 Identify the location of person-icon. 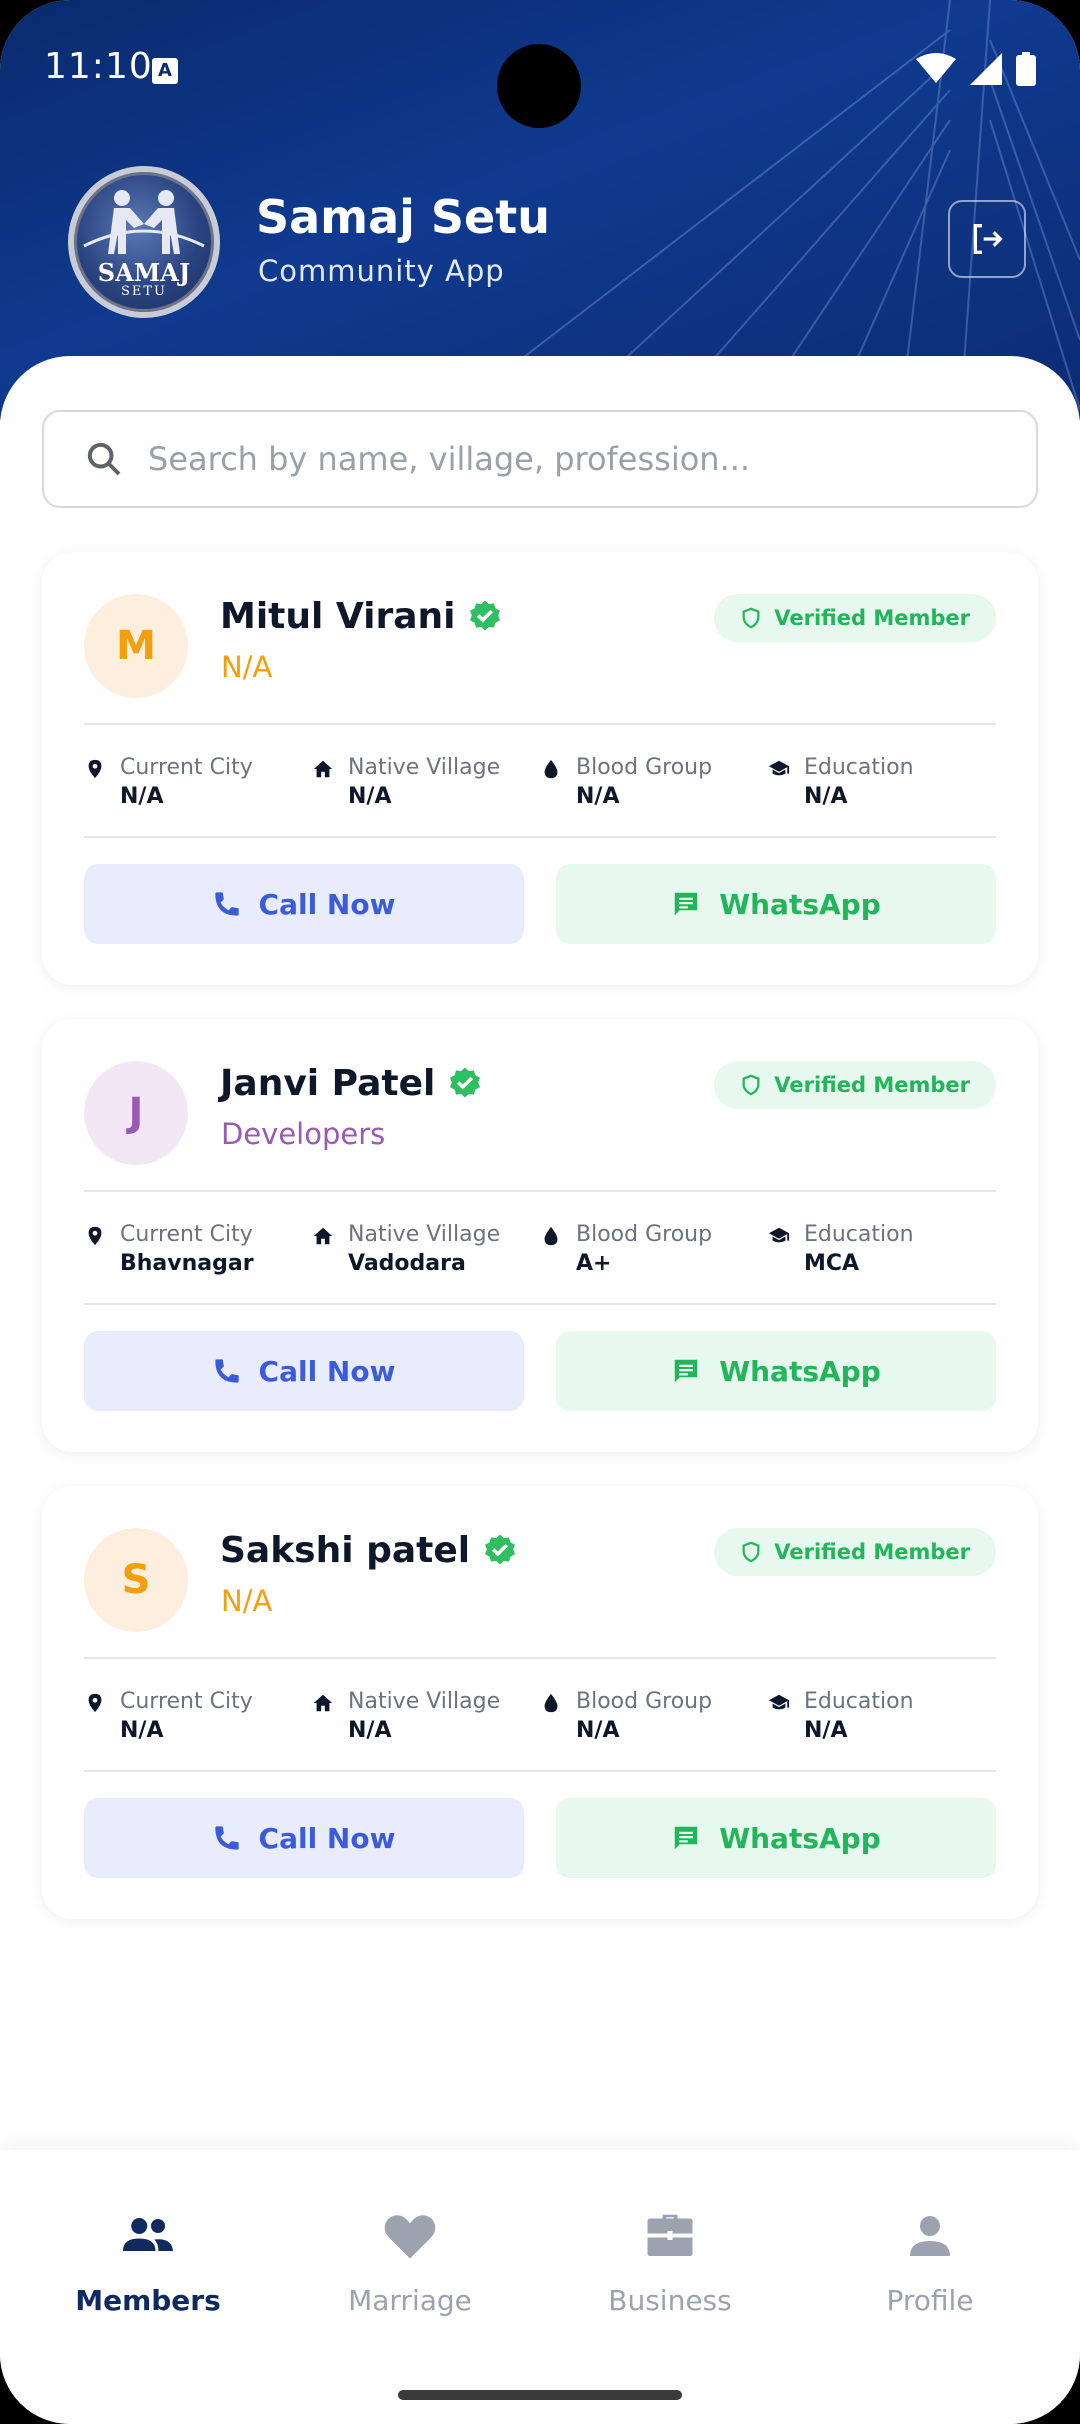
(930, 2236).